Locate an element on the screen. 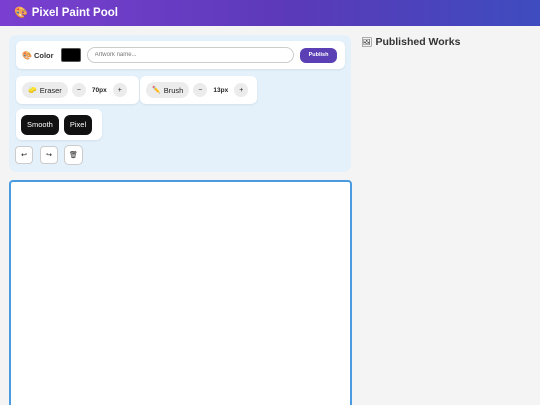  artwork-name-input is located at coordinates (190, 55).